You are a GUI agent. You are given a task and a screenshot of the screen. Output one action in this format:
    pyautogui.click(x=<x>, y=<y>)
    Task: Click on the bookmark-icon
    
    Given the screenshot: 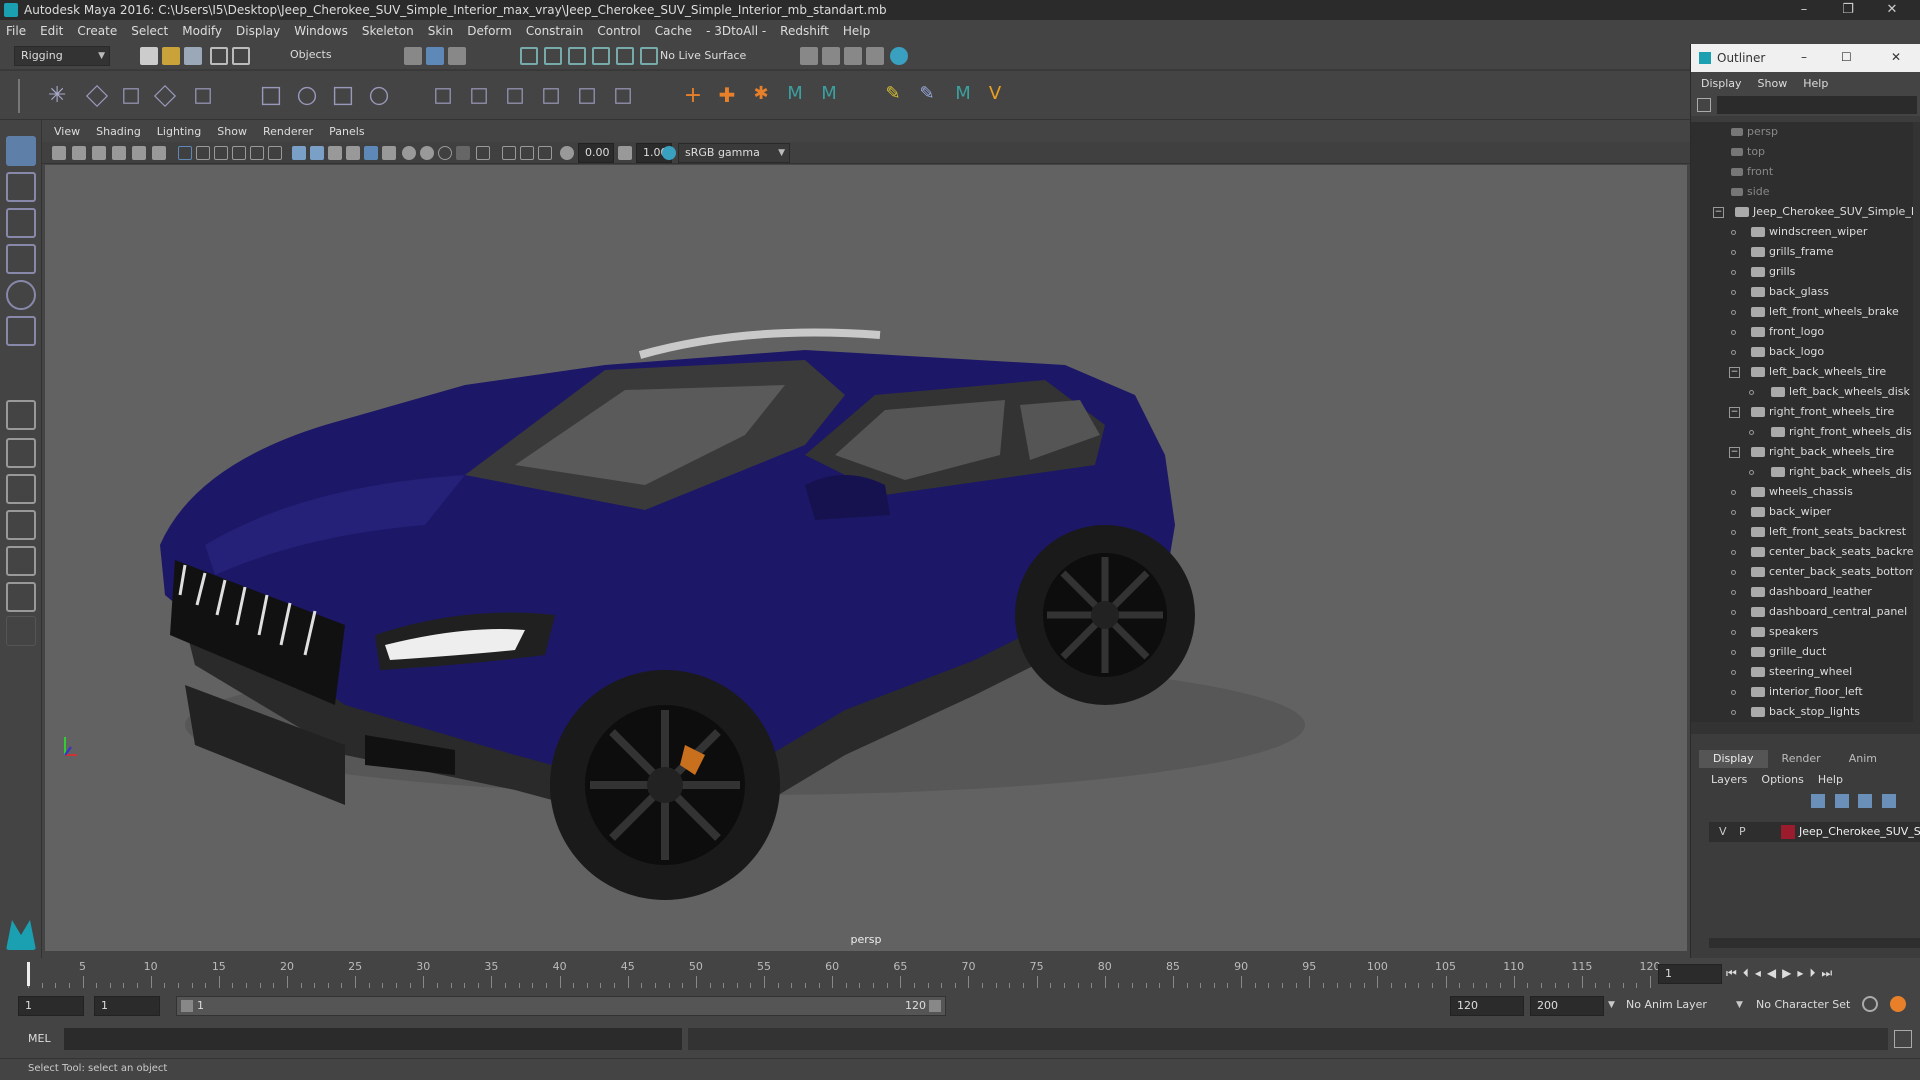 What is the action you would take?
    pyautogui.click(x=99, y=153)
    